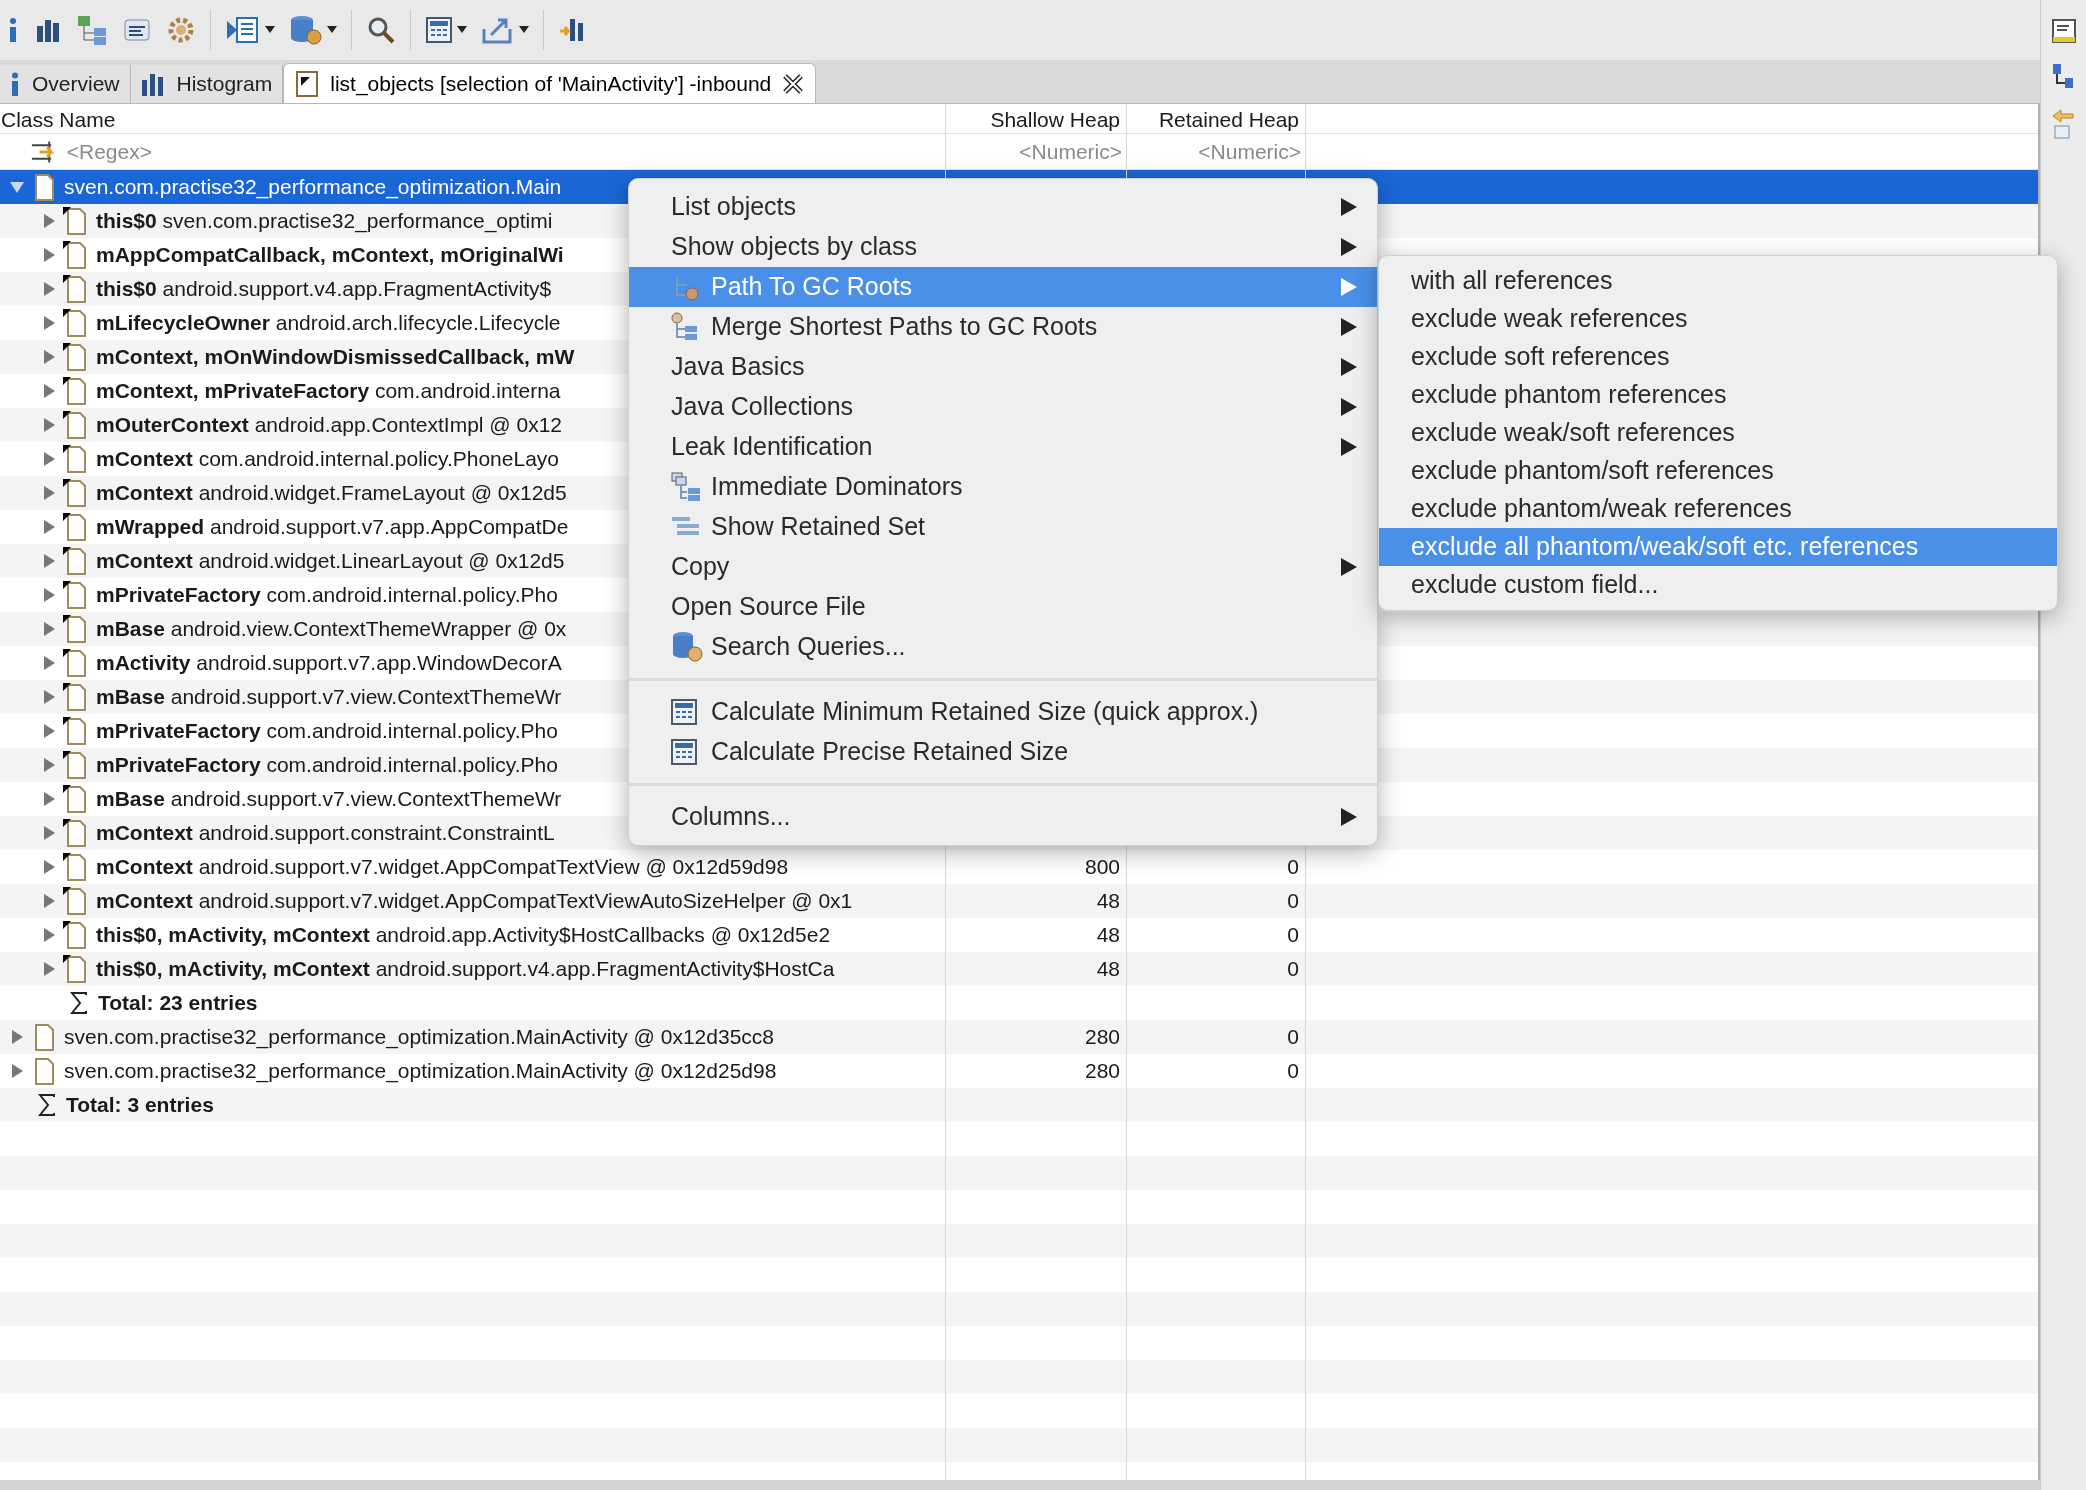 The image size is (2086, 1490). I want to click on table-cell-text: 800, so click(1102, 867).